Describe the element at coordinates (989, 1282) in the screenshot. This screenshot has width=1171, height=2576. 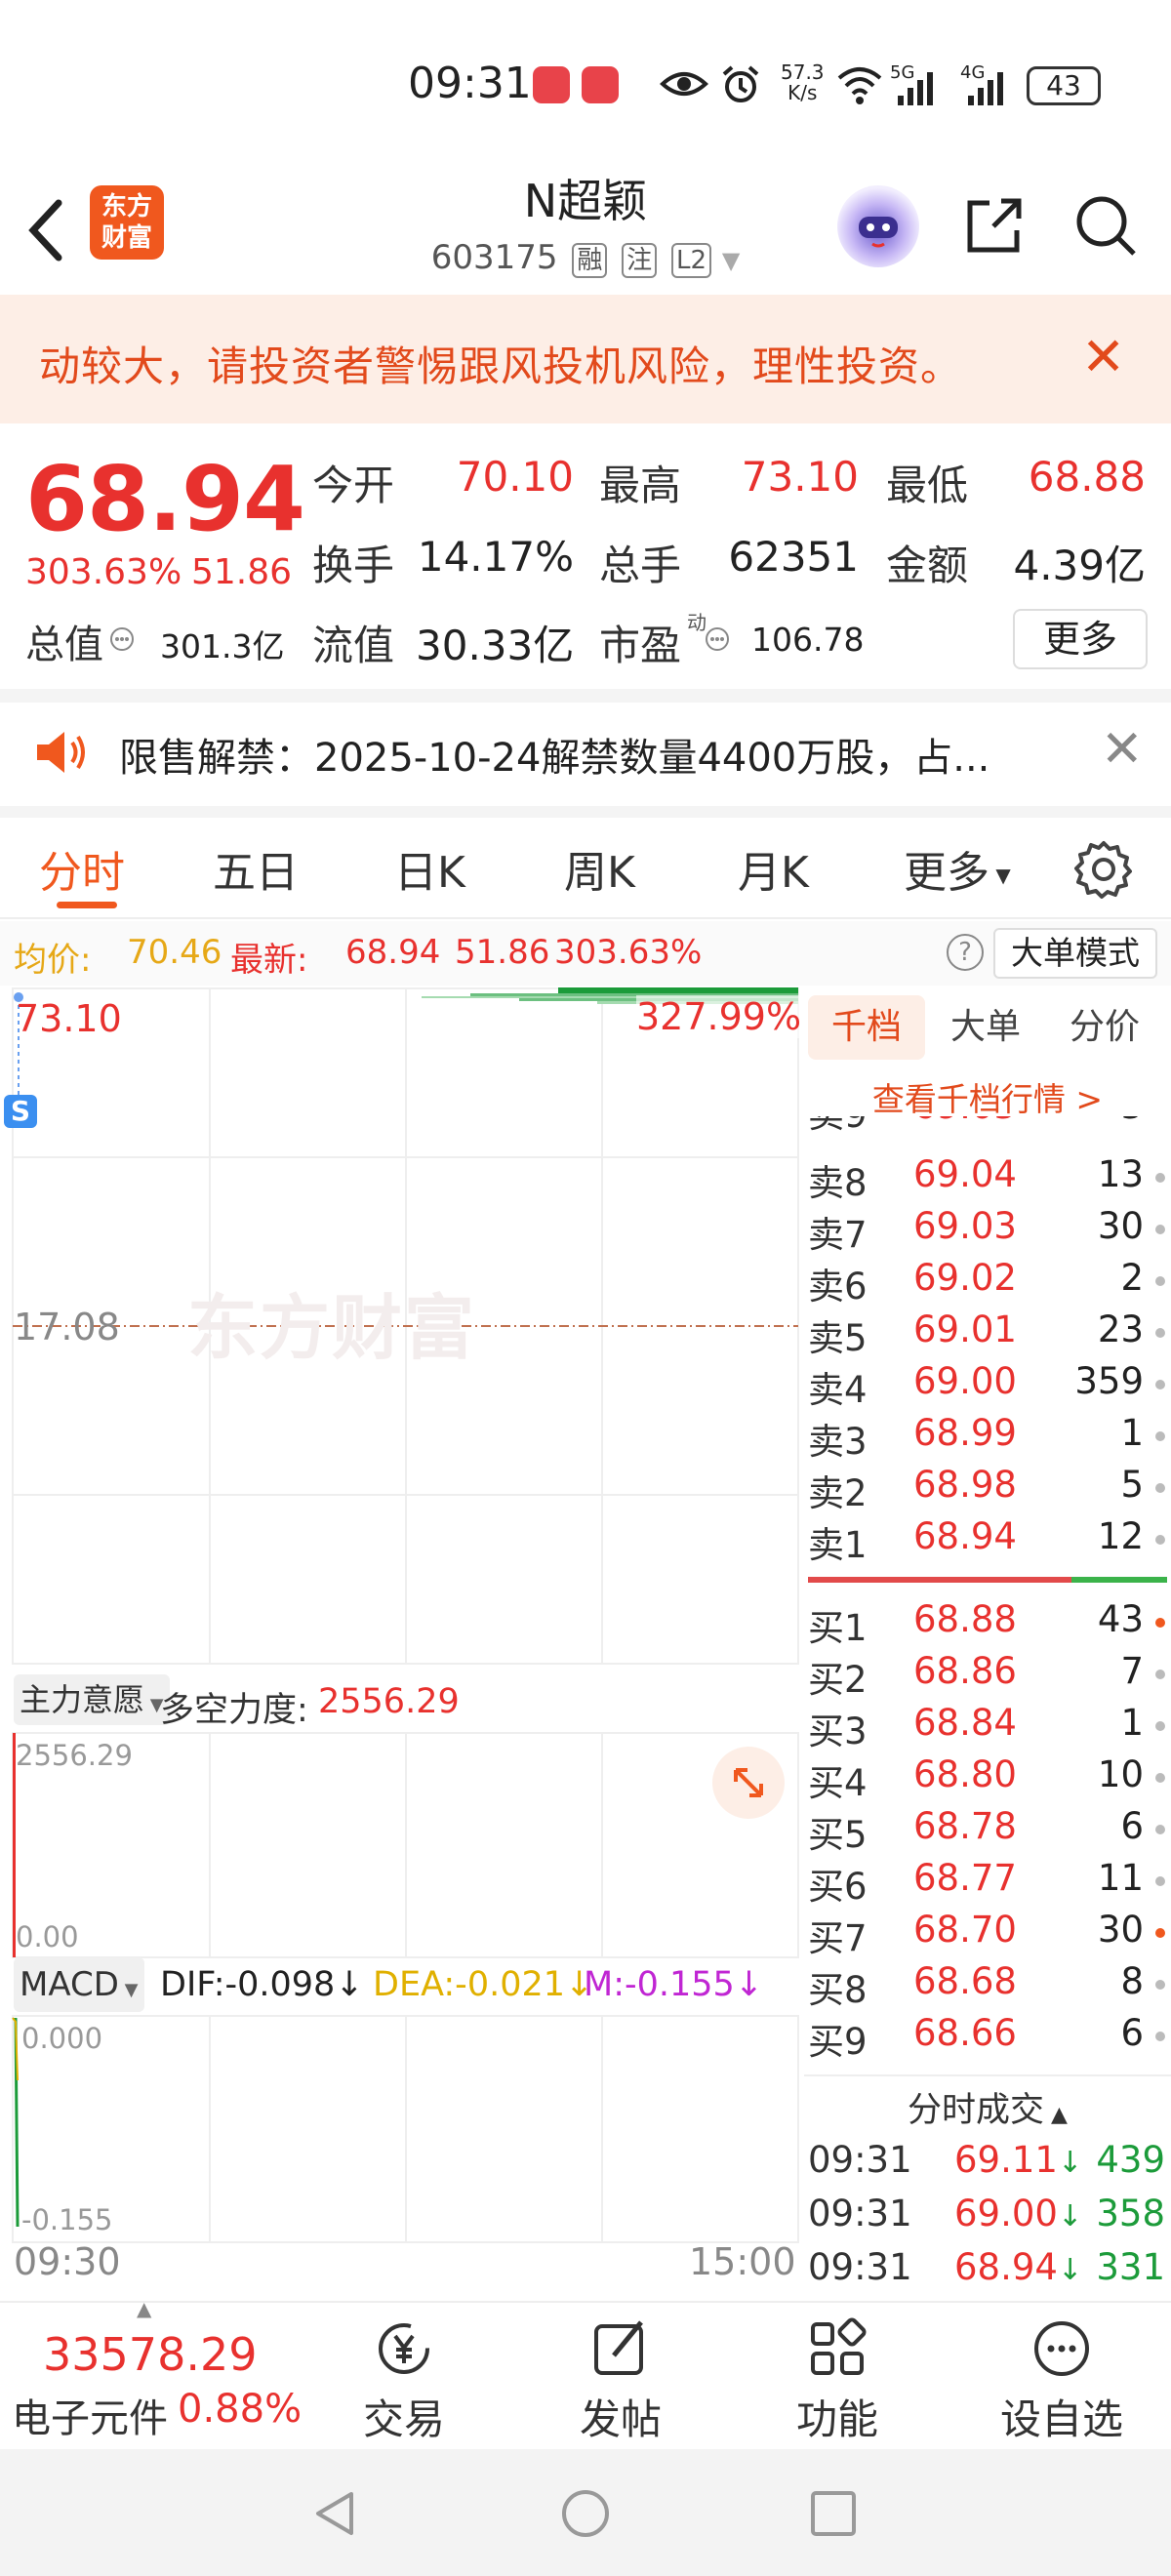
I see `ask-row: 卖6 69.02 2` at that location.